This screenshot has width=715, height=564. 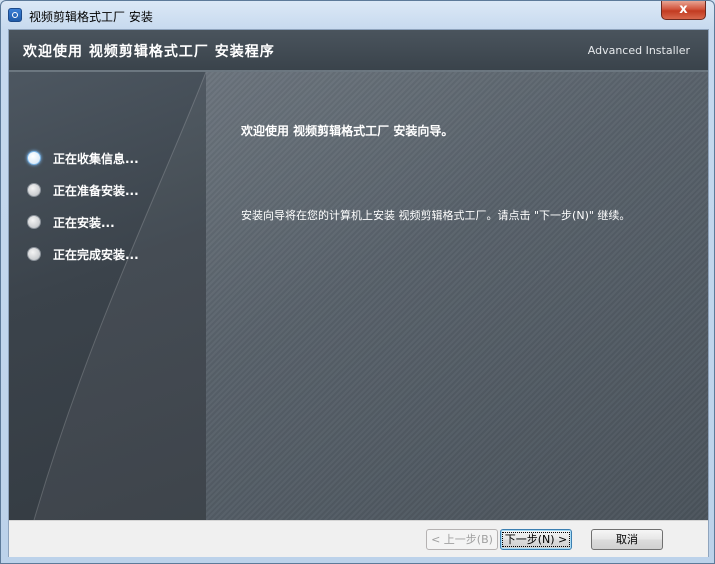 I want to click on welcome-heading: 欢迎使用 视频剪辑格式工厂 安装向导。, so click(x=347, y=131).